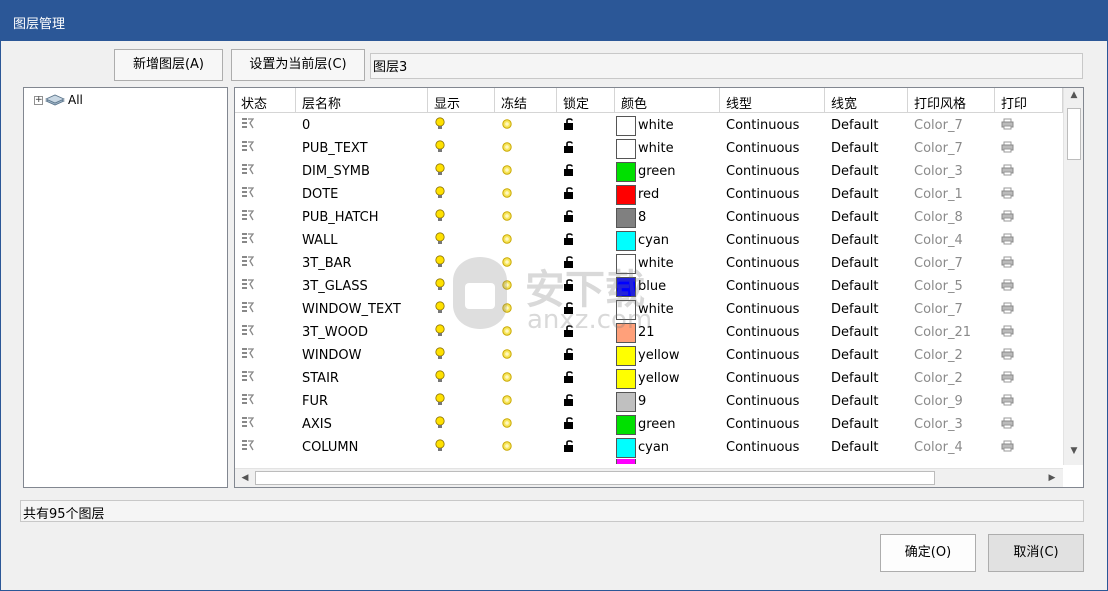 The width and height of the screenshot is (1108, 591). Describe the element at coordinates (667, 378) in the screenshot. I see `cell-color: yellow` at that location.